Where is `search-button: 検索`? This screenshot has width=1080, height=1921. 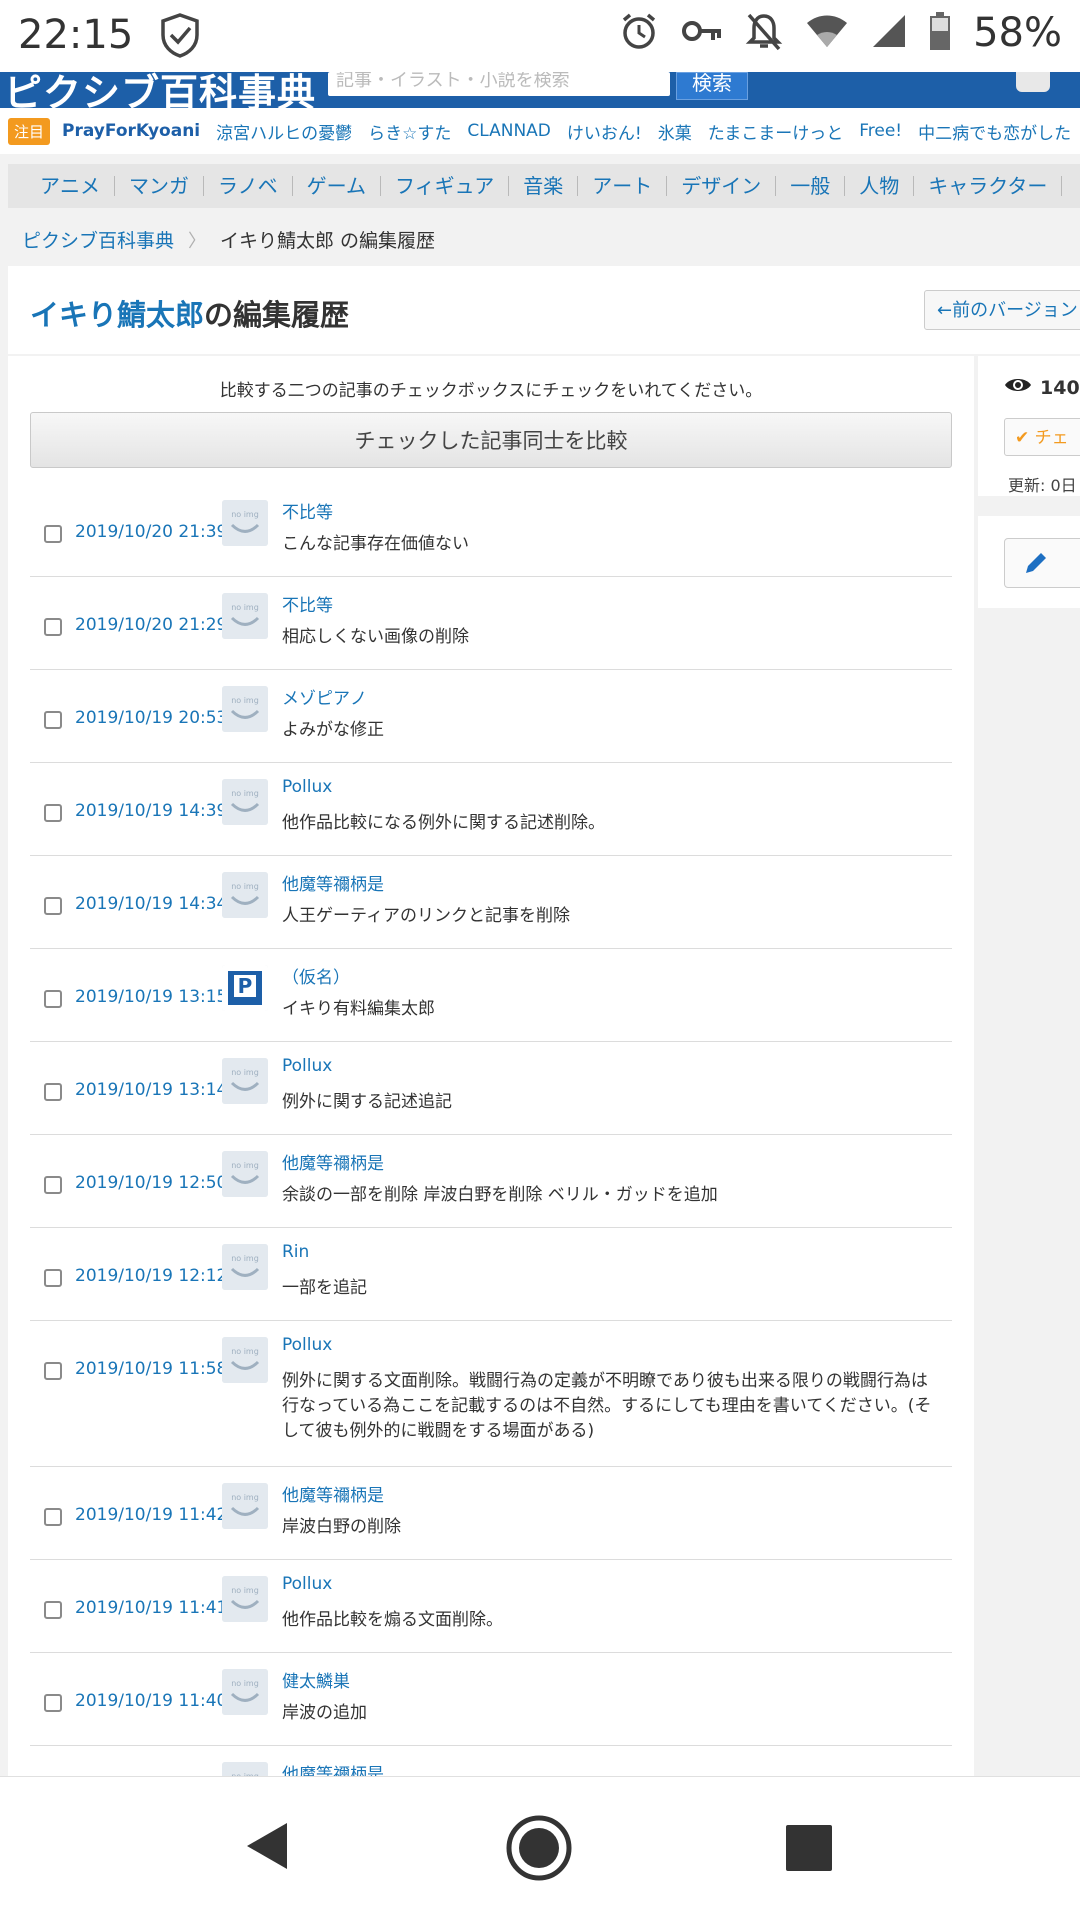
search-button: 検索 is located at coordinates (712, 86).